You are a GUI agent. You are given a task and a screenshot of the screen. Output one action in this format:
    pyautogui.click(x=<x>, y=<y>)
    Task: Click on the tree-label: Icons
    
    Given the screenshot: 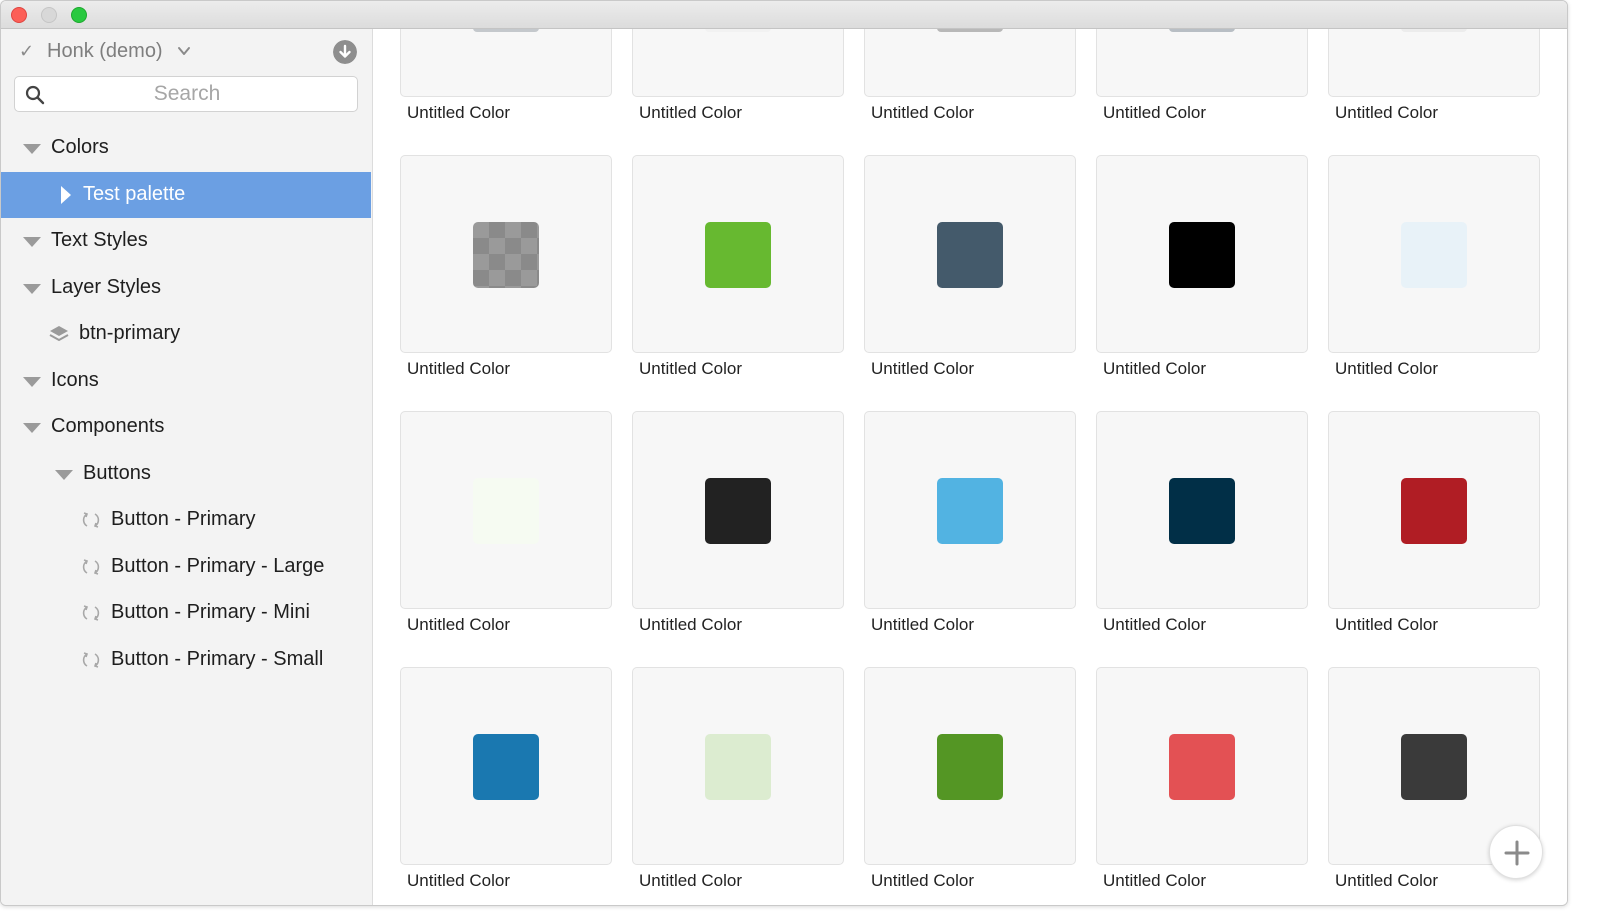 What is the action you would take?
    pyautogui.click(x=75, y=380)
    